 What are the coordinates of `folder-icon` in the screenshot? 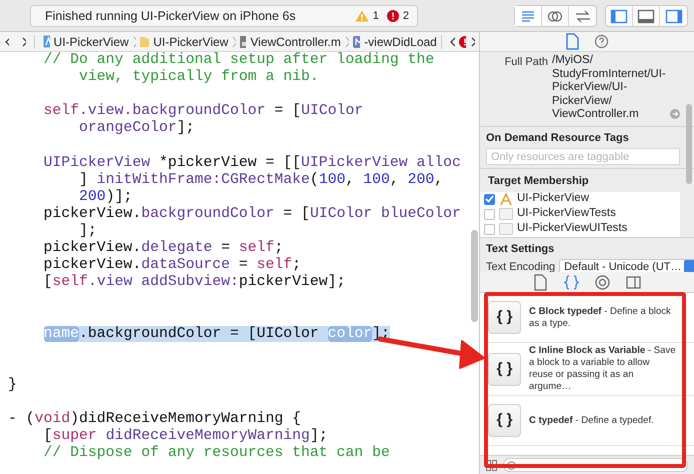 It's located at (145, 41).